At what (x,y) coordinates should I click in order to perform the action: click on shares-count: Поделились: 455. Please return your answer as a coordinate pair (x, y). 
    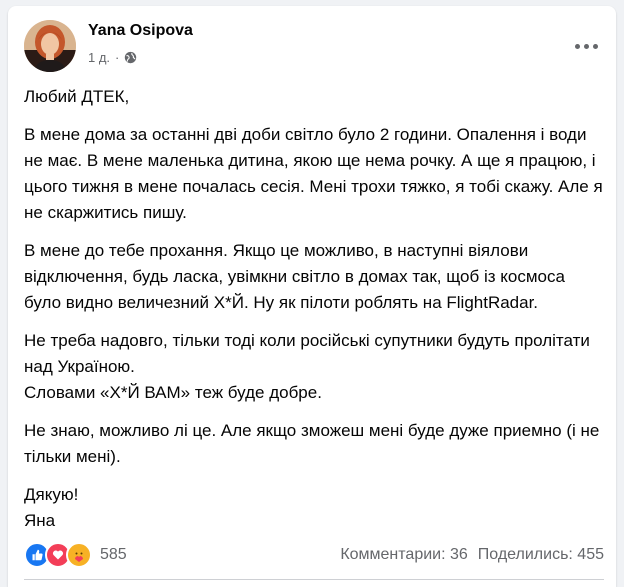
    Looking at the image, I should click on (541, 555).